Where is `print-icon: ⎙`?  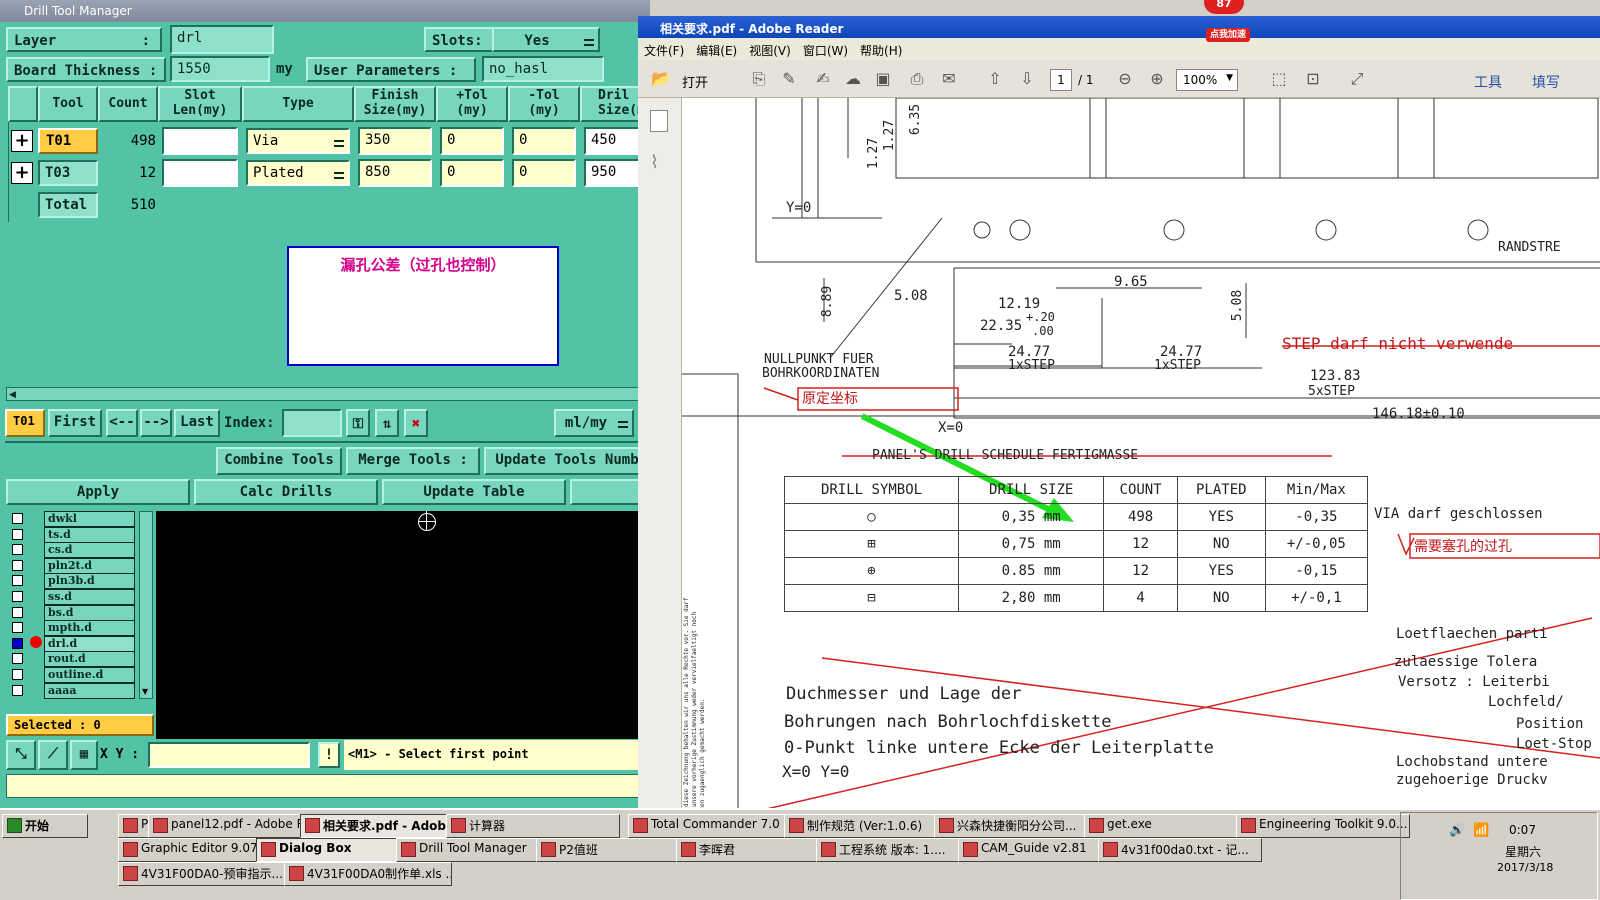
print-icon: ⎙ is located at coordinates (917, 79).